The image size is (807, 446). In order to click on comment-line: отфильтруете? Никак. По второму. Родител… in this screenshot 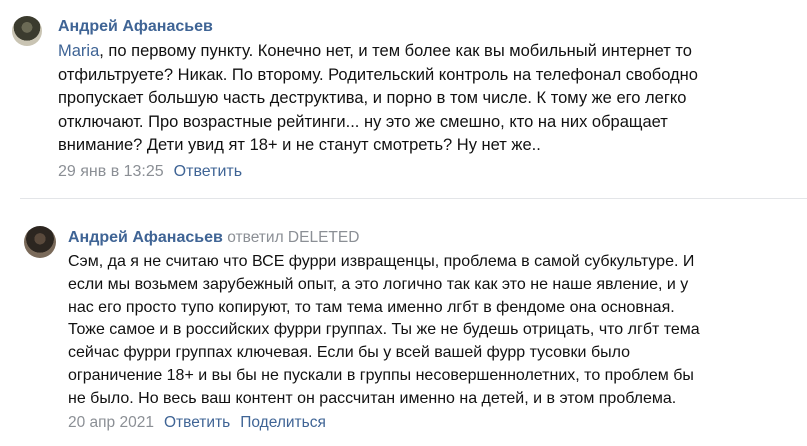, I will do `click(378, 74)`.